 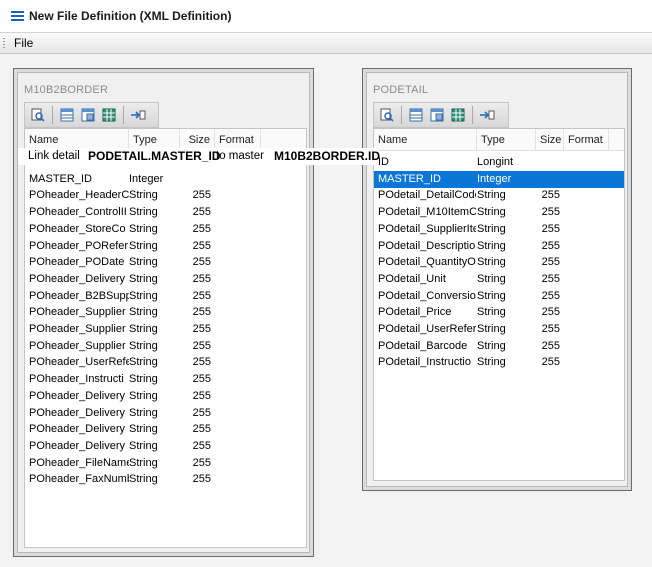 I want to click on field-name-cell: POdetail_UserRefer, so click(x=427, y=329).